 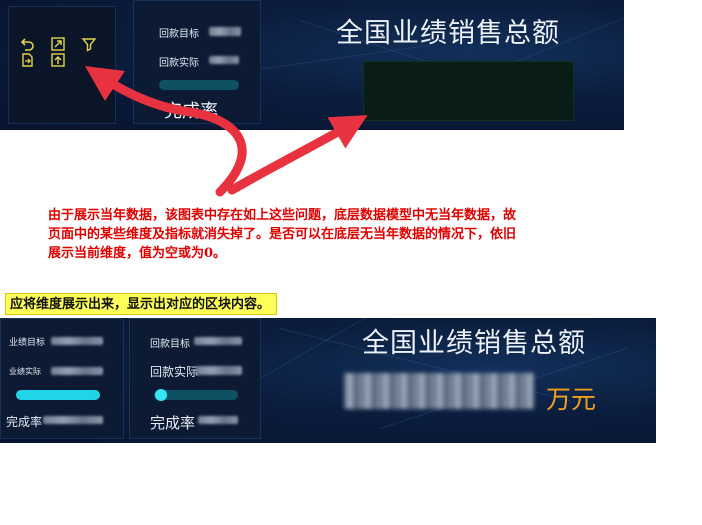 What do you see at coordinates (58, 395) in the screenshot?
I see `sales-progress-fill` at bounding box center [58, 395].